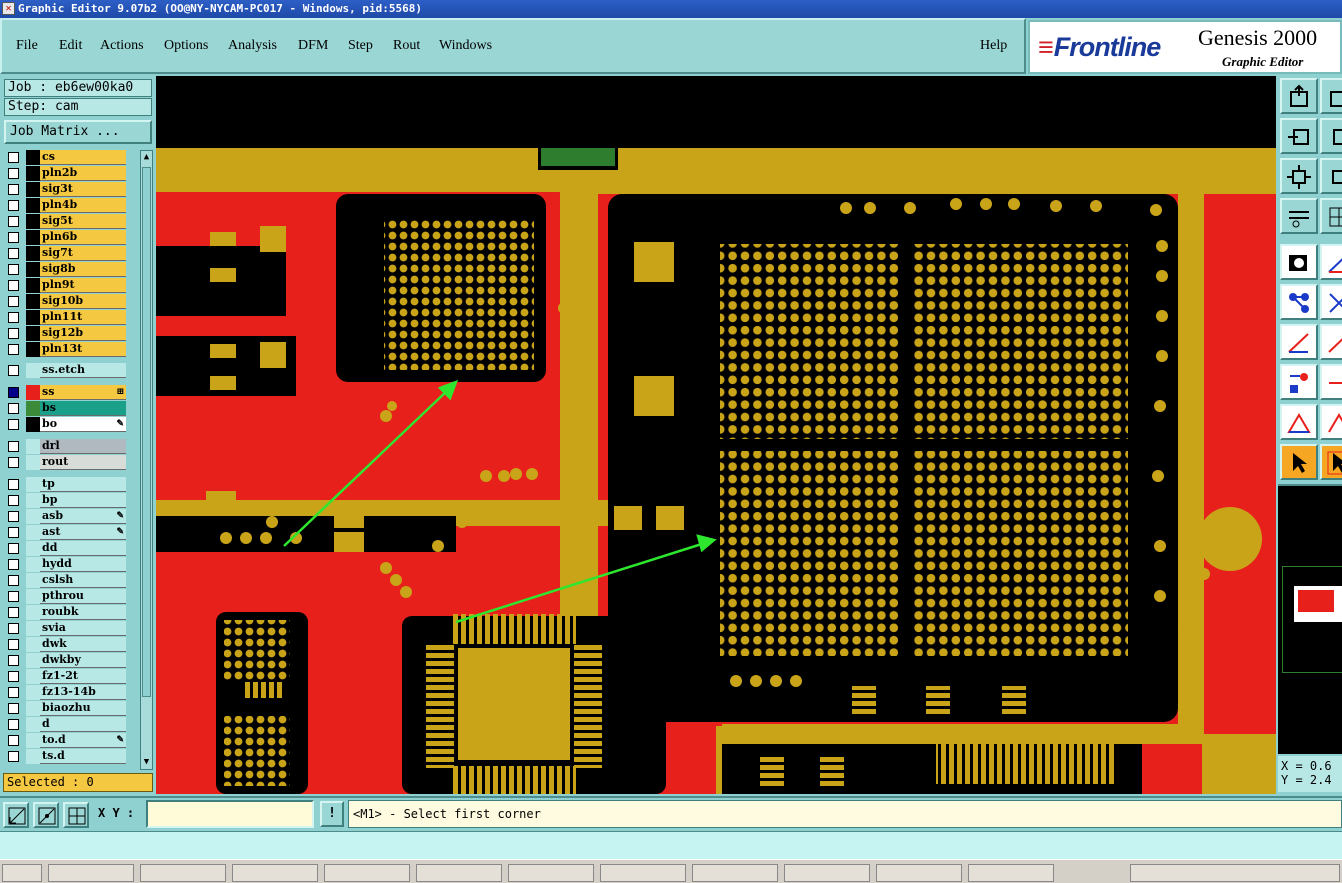 Image resolution: width=1342 pixels, height=883 pixels. What do you see at coordinates (65, 408) in the screenshot?
I see `layer-row-bs: bs` at bounding box center [65, 408].